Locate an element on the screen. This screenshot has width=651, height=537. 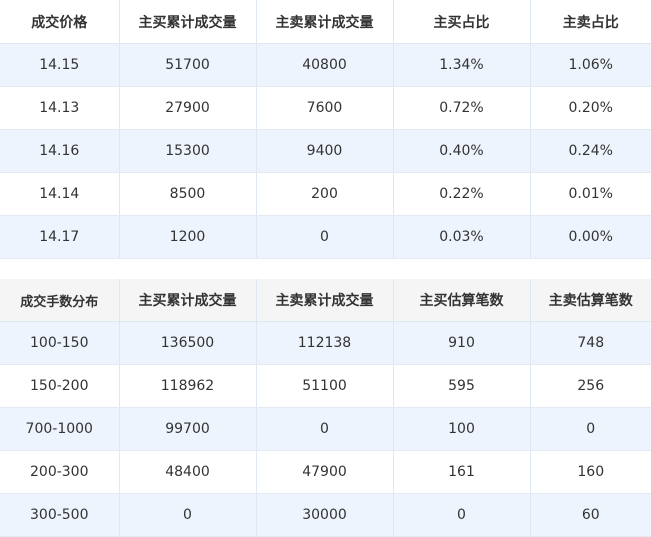
sell-orders-cell: 748 is located at coordinates (590, 343).